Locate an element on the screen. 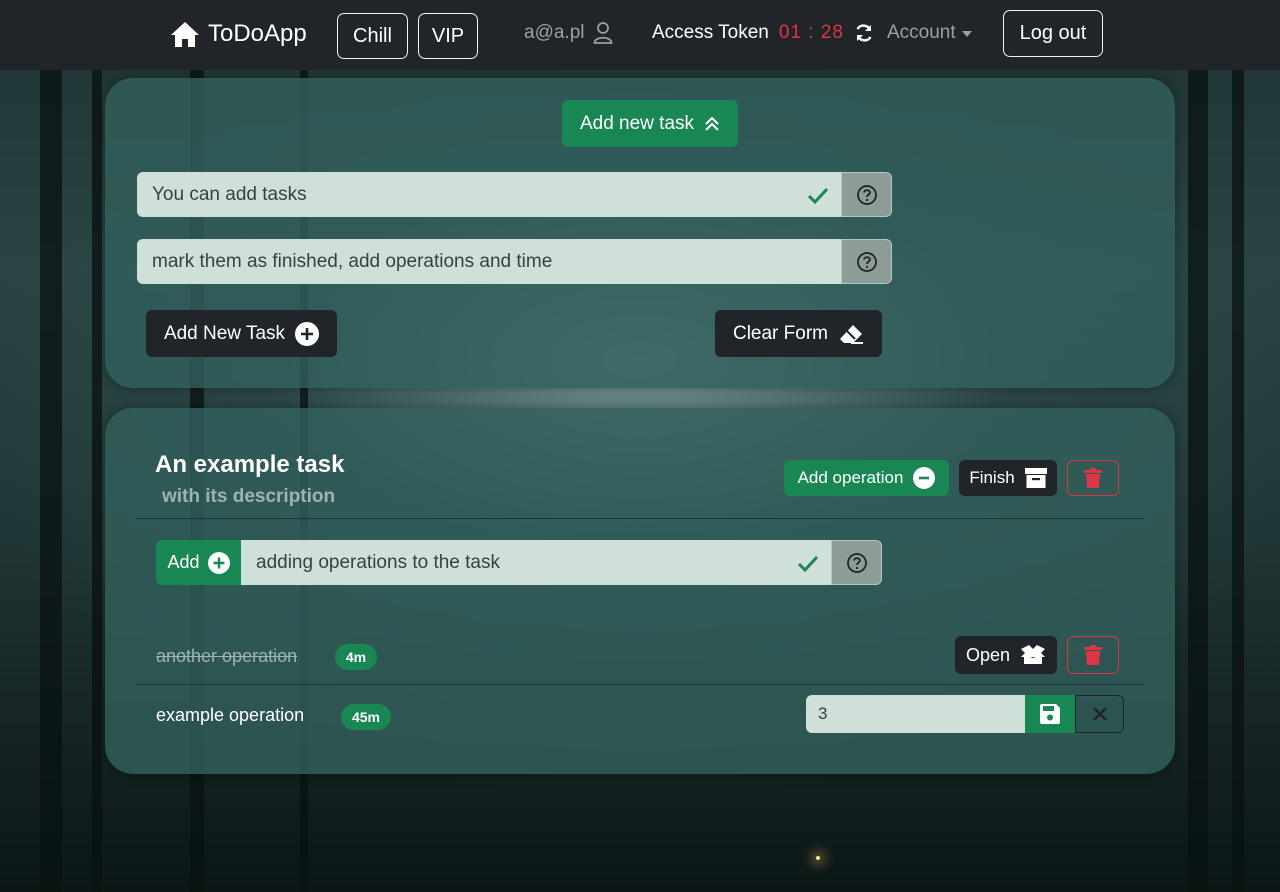 This screenshot has height=892, width=1280. user-menu: a@a.pl is located at coordinates (568, 33).